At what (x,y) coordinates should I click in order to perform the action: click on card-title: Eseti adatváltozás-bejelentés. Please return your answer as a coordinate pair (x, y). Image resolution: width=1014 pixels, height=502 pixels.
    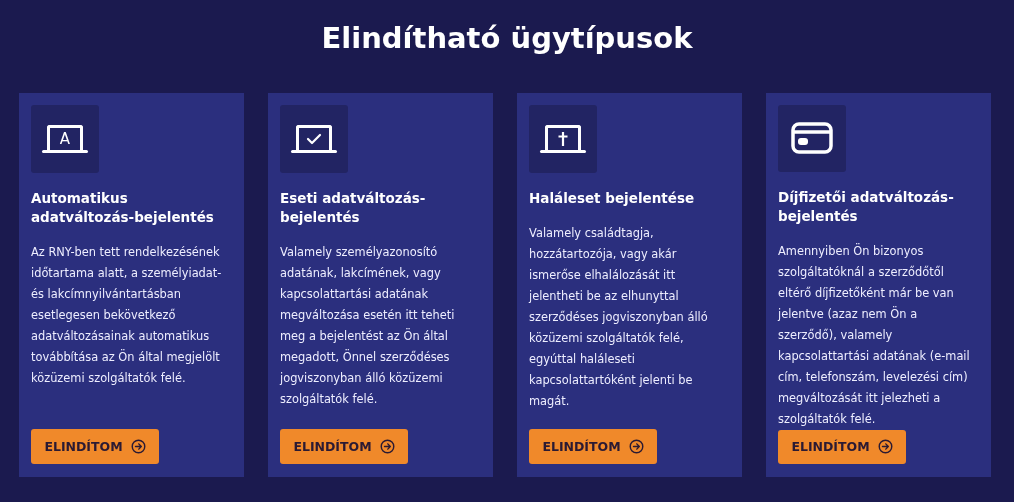
    Looking at the image, I should click on (353, 208).